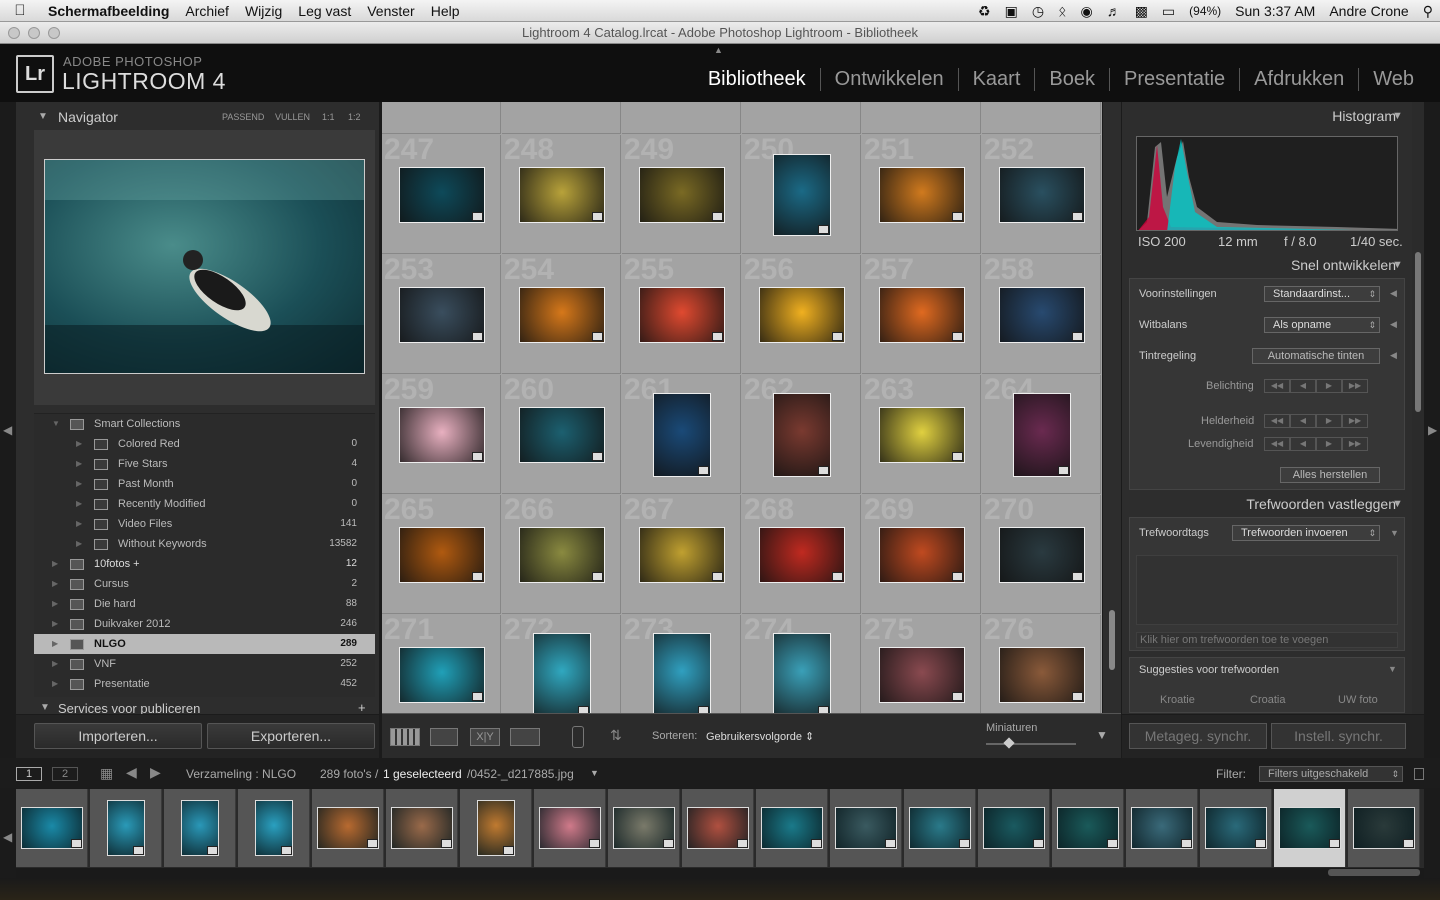 The image size is (1440, 900). I want to click on filmstrip-scrollbar, so click(720, 873).